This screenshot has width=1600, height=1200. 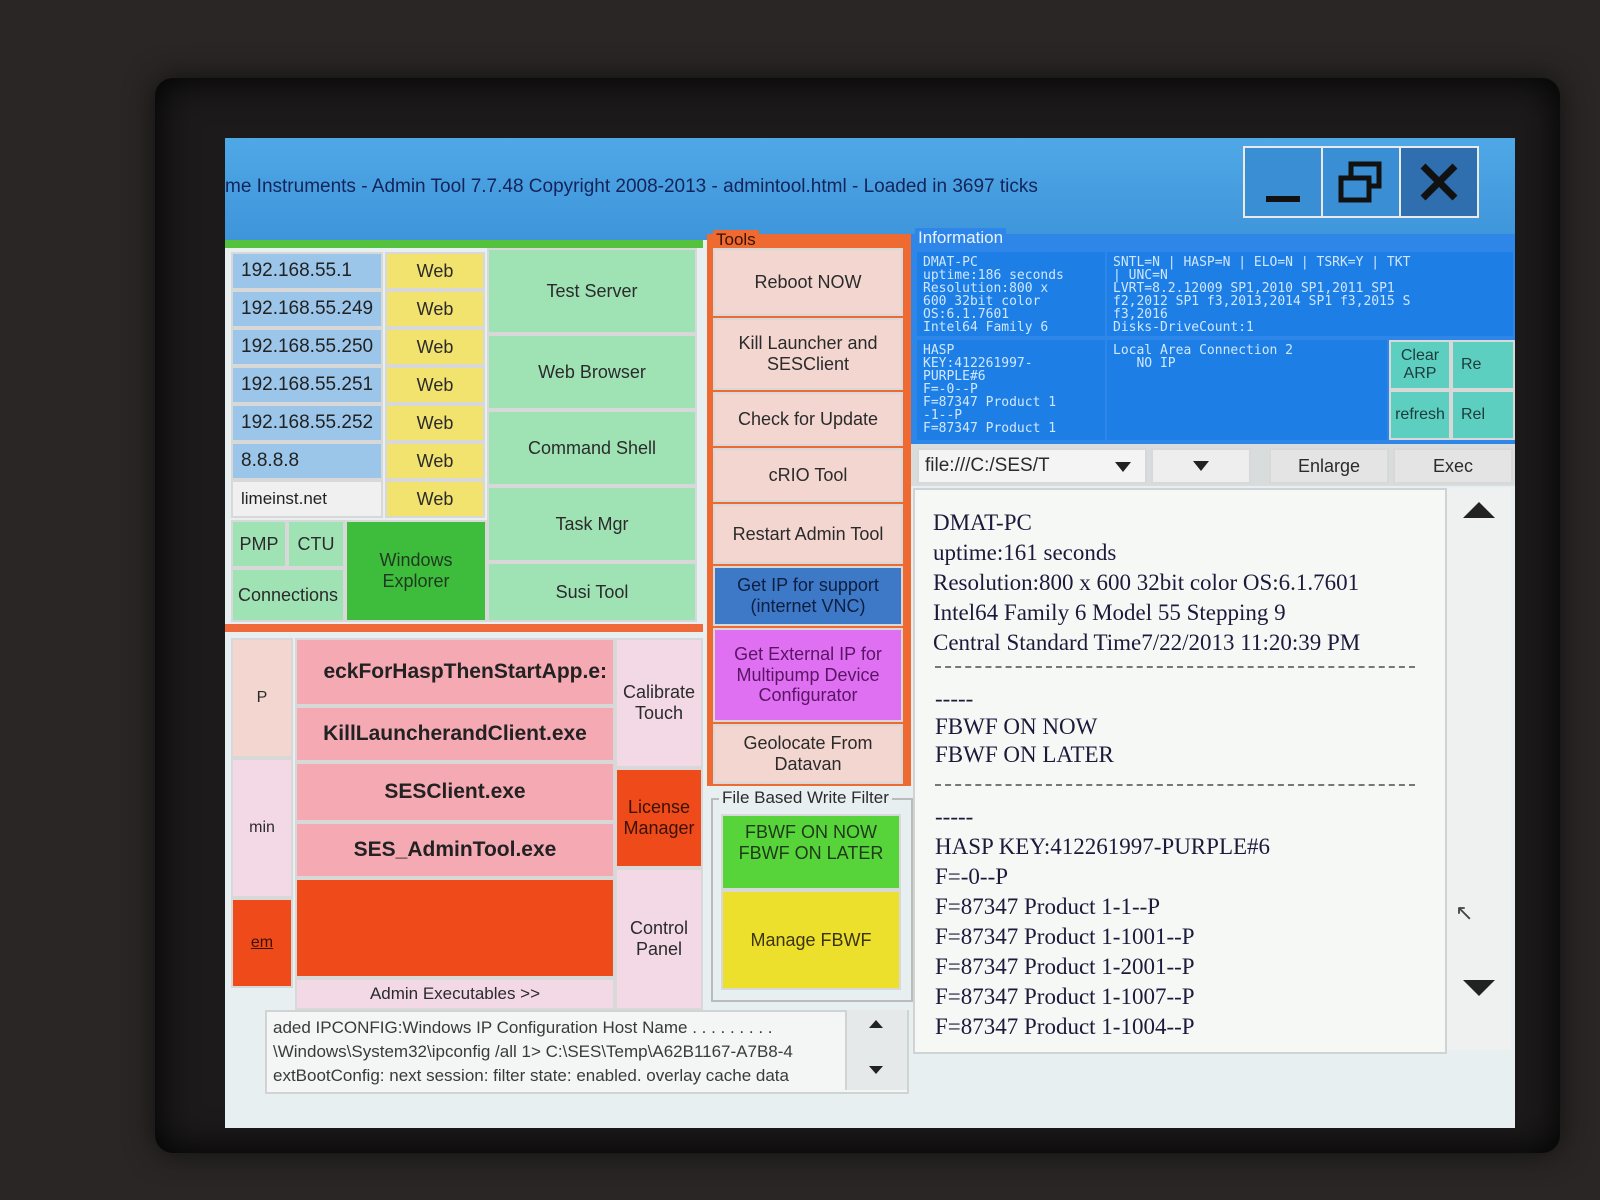 I want to click on info-line: F=87347 Product 1, so click(x=990, y=428).